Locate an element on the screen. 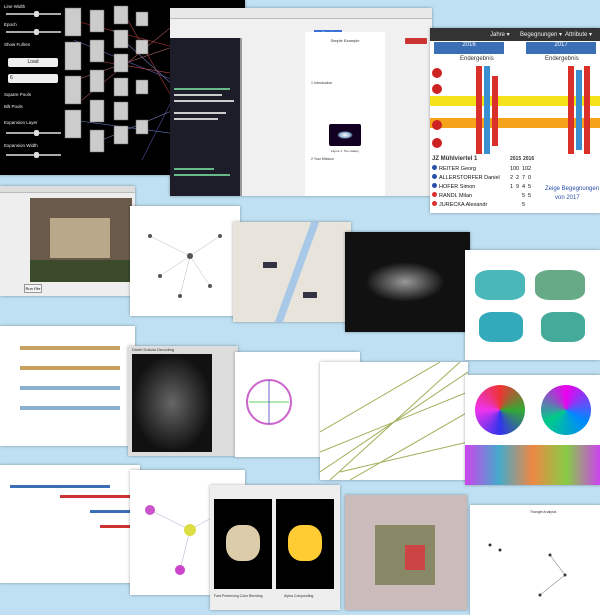 The width and height of the screenshot is (600, 615). gui-dialog-screenshot: Run File is located at coordinates (67, 241).